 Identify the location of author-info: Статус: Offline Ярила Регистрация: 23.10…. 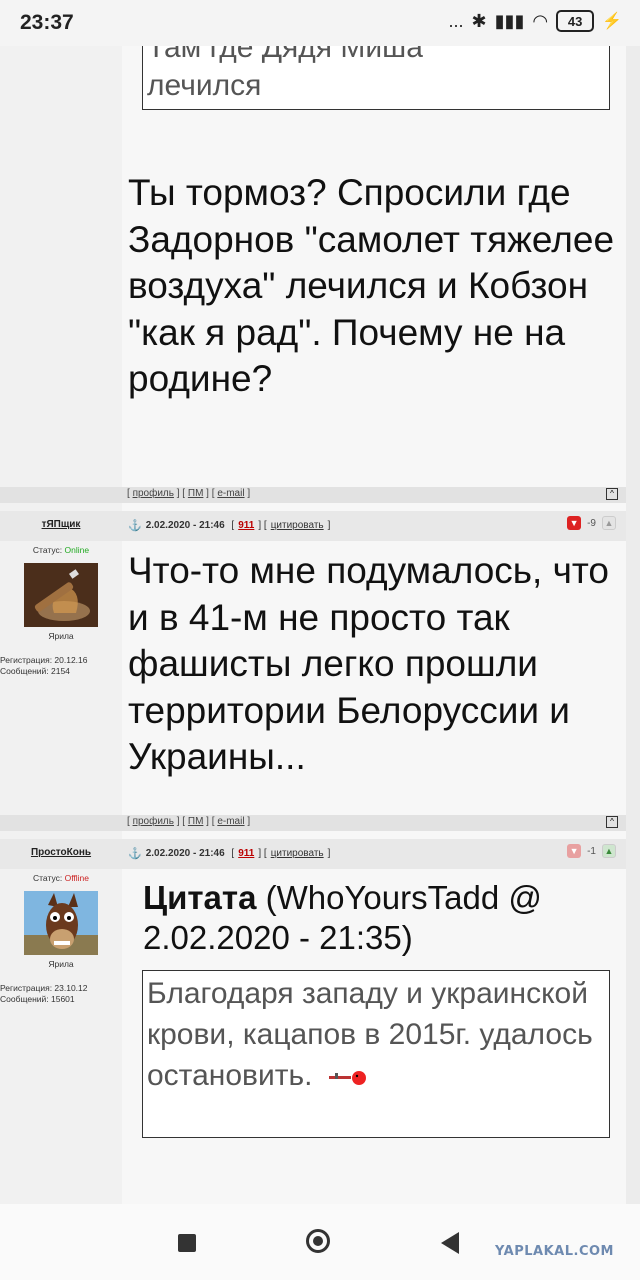
(61, 939).